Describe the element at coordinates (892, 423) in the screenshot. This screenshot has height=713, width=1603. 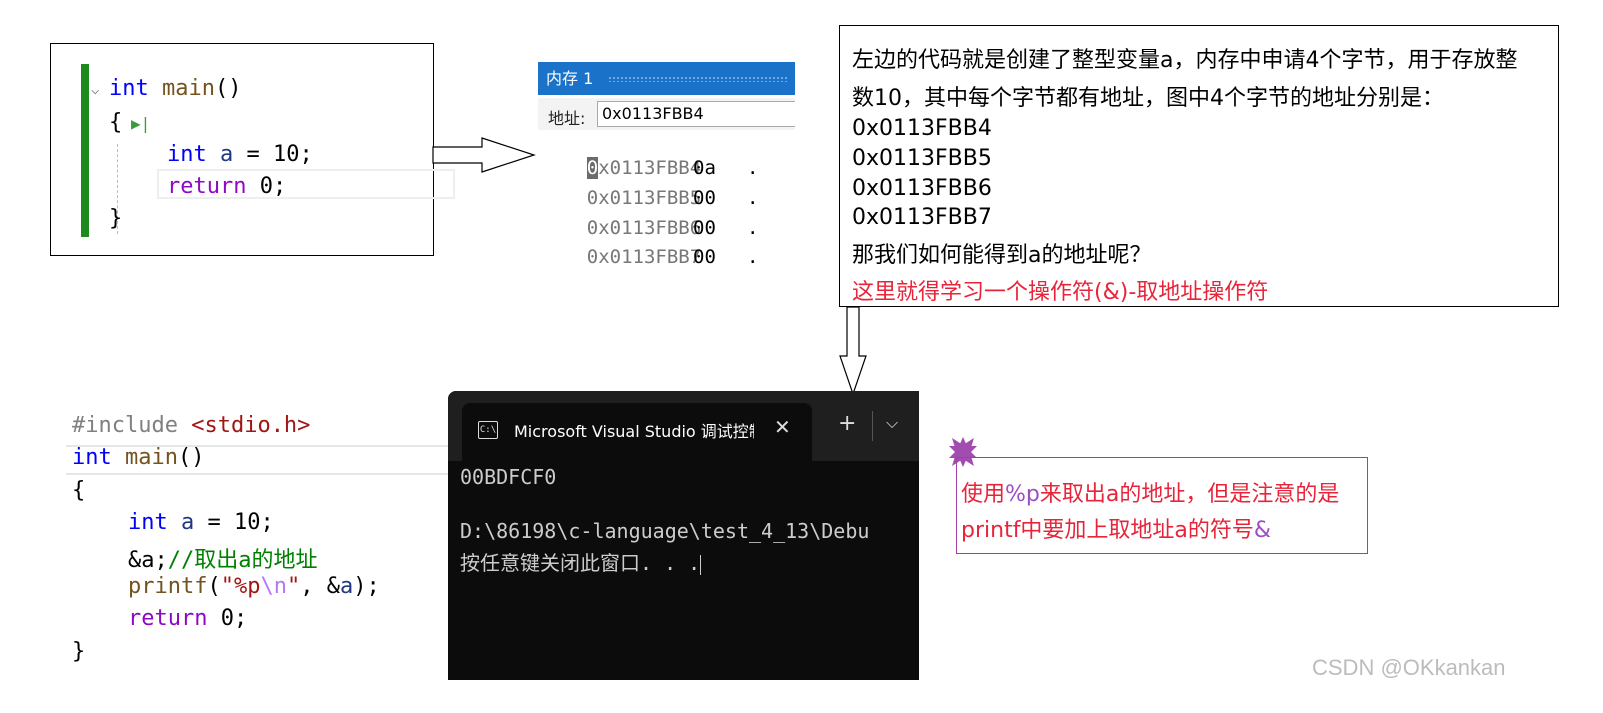
I see `chevron-down-icon: ⌵` at that location.